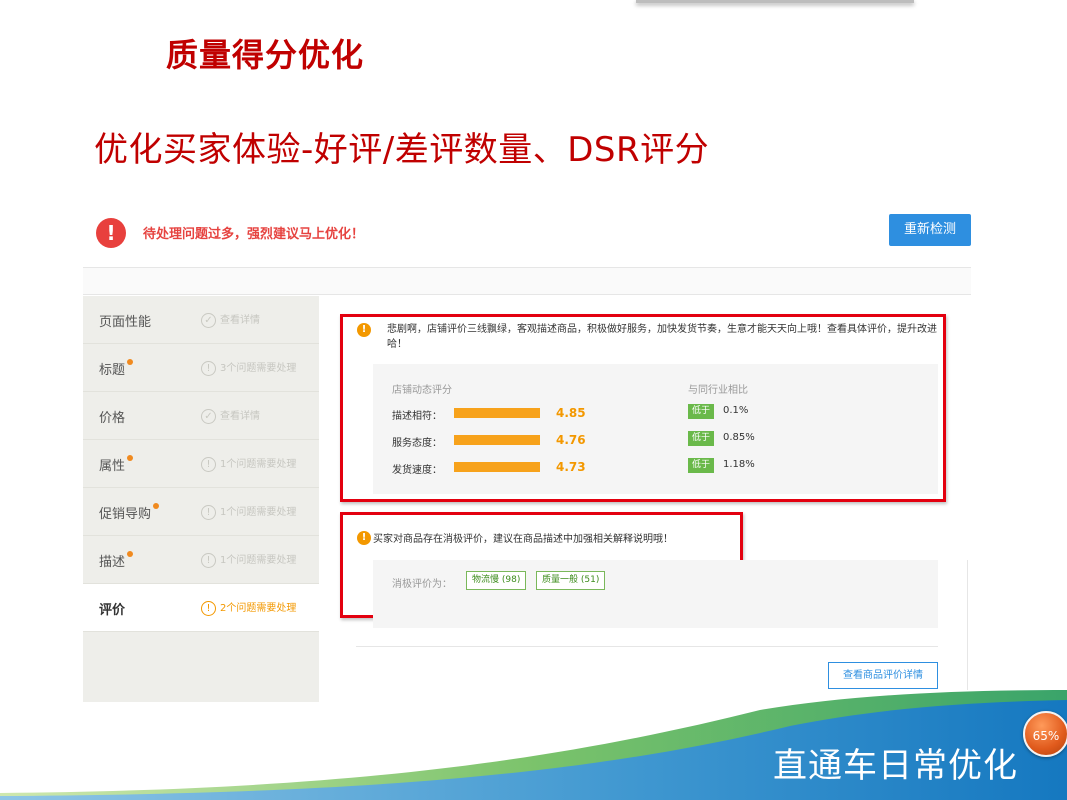 The image size is (1067, 800). I want to click on negative-tag: 物流慢 (98), so click(496, 580).